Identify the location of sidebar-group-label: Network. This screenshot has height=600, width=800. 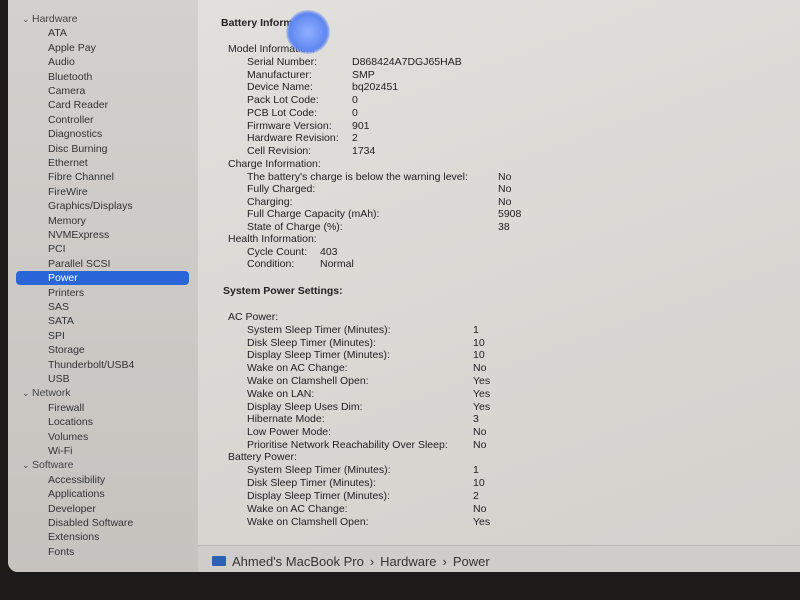
(51, 393).